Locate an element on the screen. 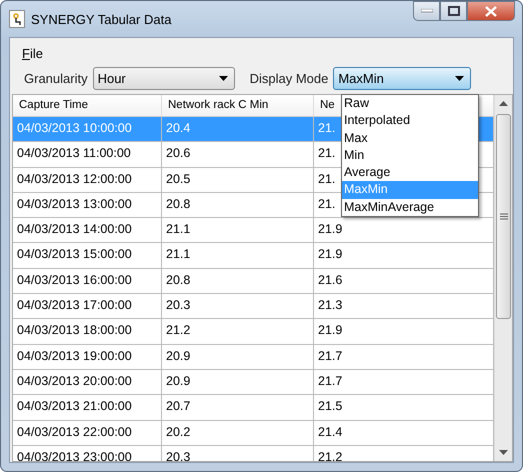 The image size is (523, 472). maximize-button is located at coordinates (453, 11).